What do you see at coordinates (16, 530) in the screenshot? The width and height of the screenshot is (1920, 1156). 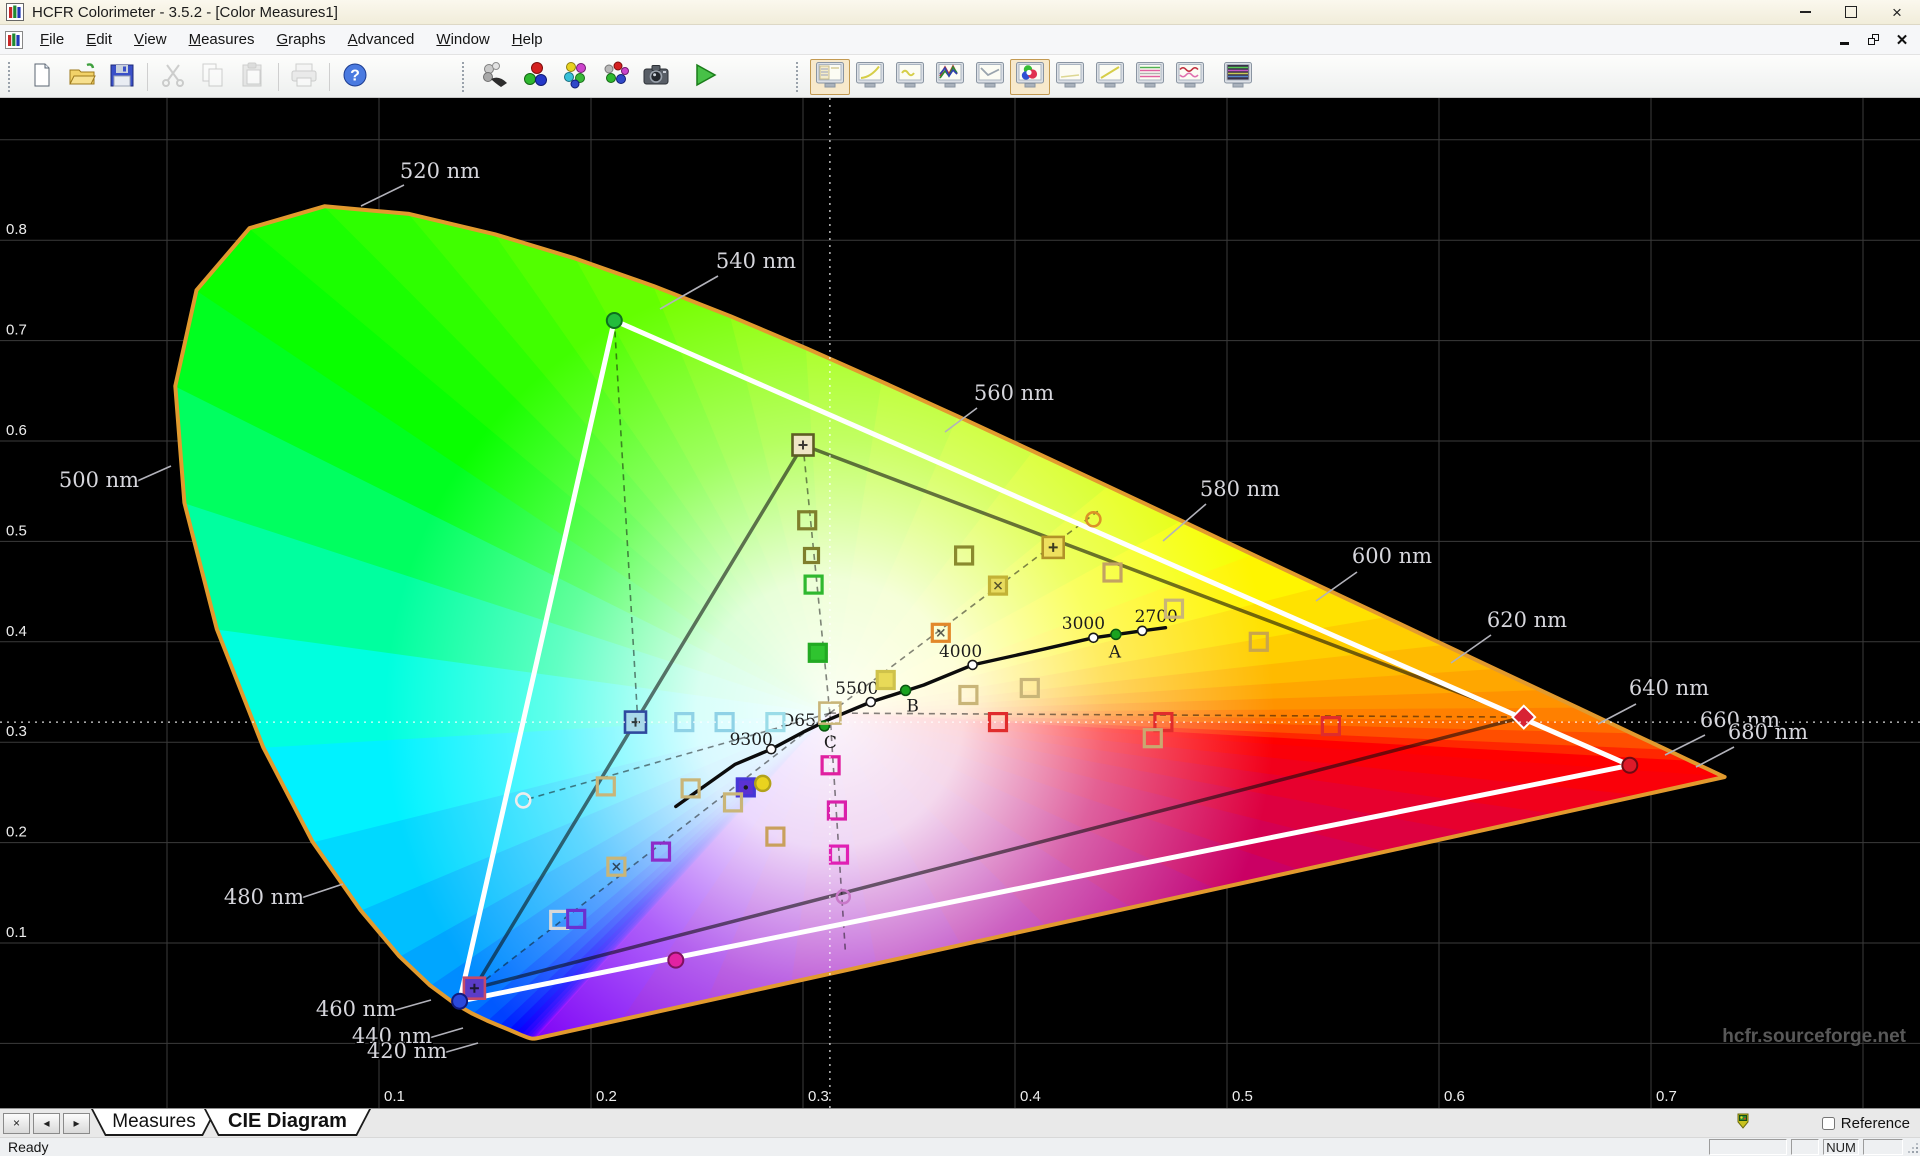 I see `svg-text: 0.5` at bounding box center [16, 530].